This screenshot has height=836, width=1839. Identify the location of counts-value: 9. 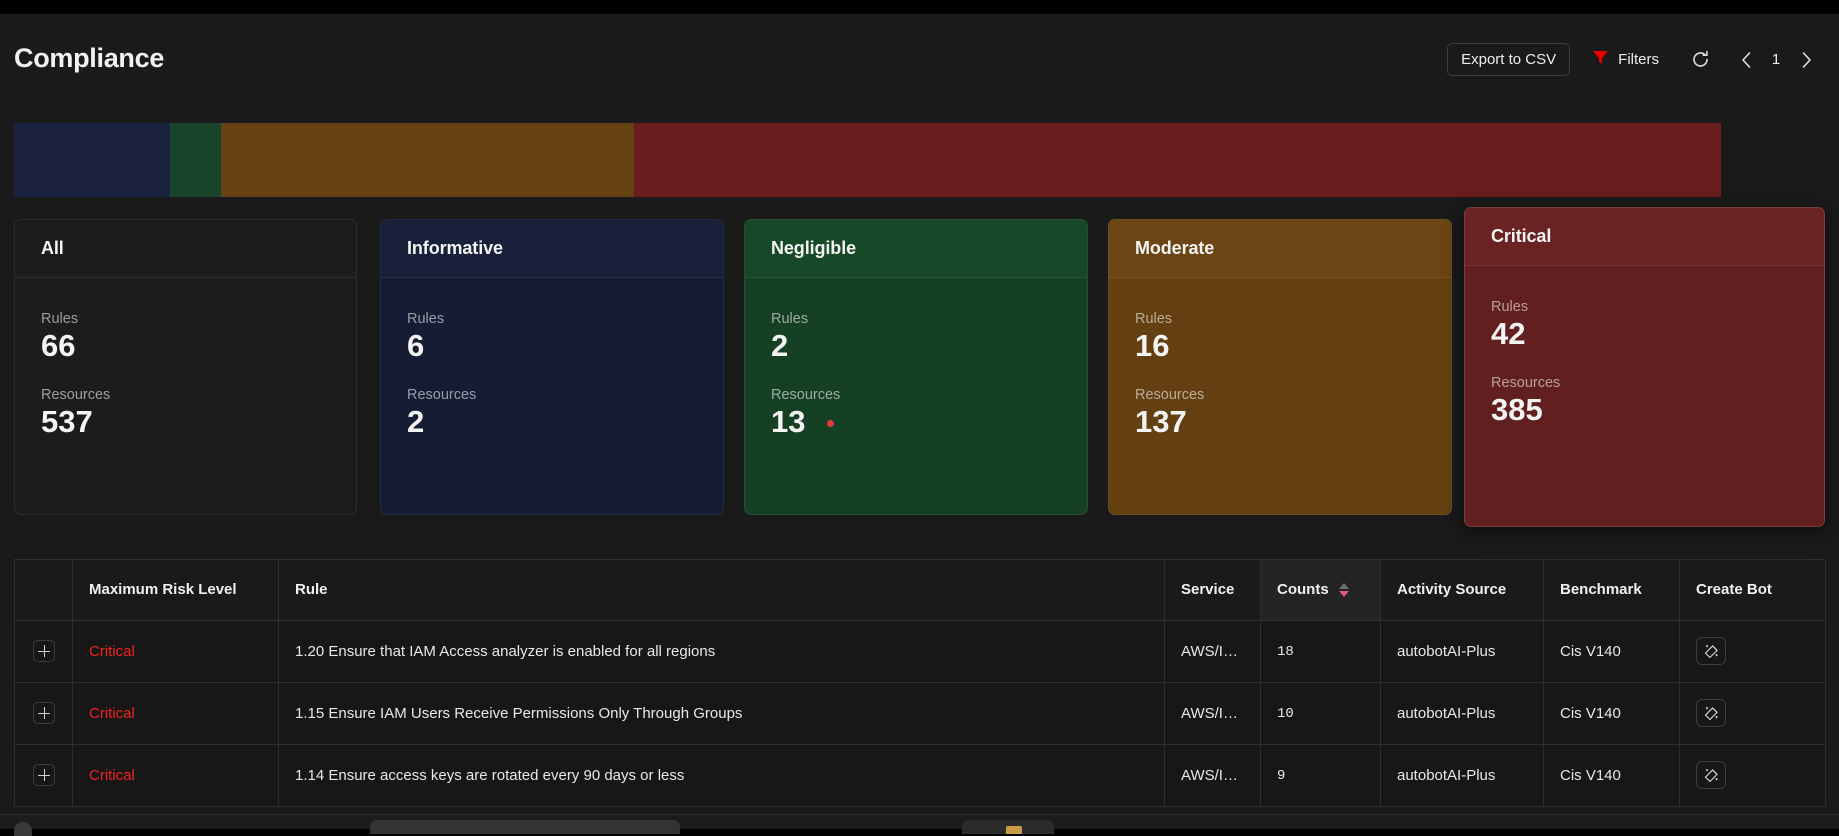
(1281, 776).